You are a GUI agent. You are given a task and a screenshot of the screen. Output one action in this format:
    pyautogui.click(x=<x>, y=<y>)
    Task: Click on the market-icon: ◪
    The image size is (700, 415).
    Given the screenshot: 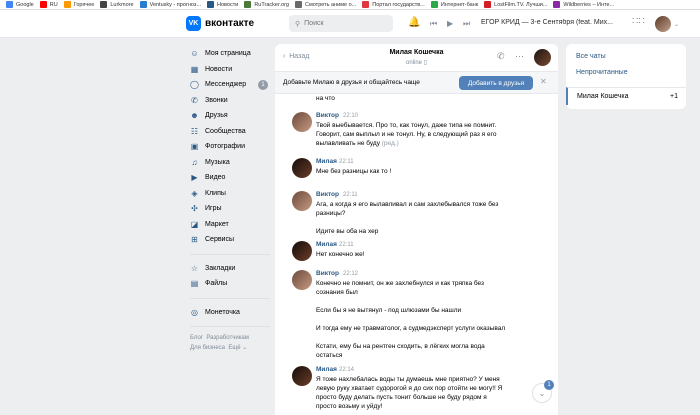 What is the action you would take?
    pyautogui.click(x=194, y=224)
    